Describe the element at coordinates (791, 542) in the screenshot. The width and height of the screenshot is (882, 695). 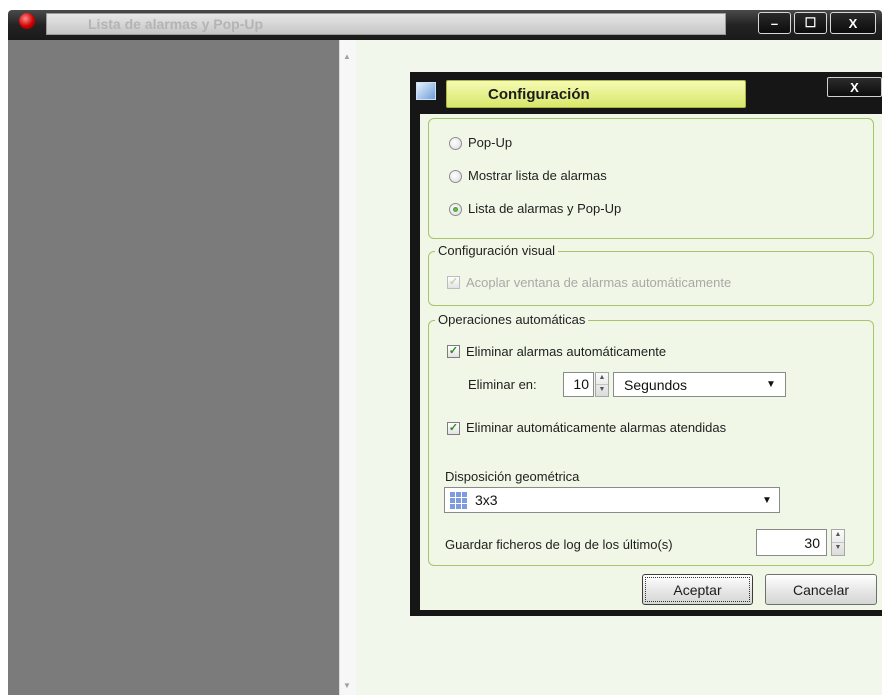
I see `log-files-value-field: 30` at that location.